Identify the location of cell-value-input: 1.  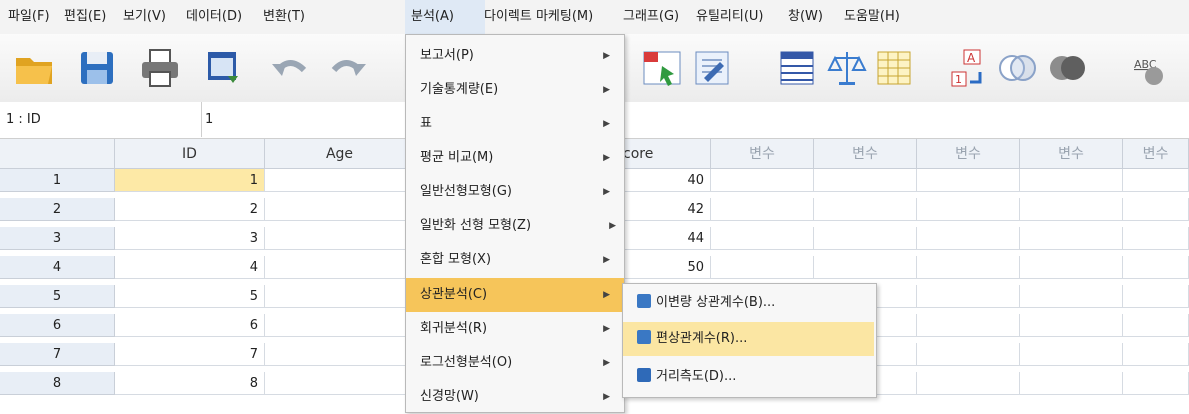
(209, 119).